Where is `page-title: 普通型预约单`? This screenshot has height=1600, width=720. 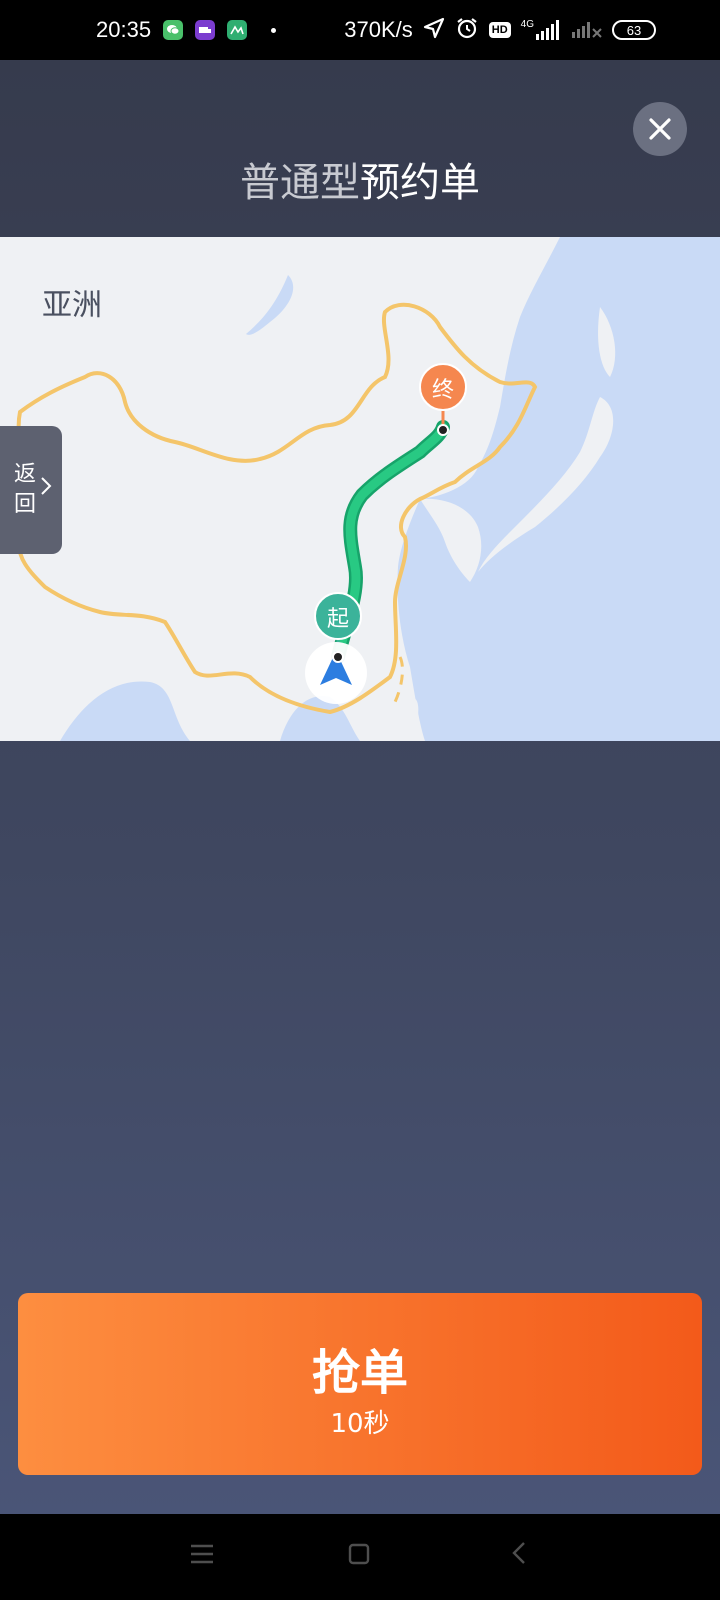 page-title: 普通型预约单 is located at coordinates (360, 179).